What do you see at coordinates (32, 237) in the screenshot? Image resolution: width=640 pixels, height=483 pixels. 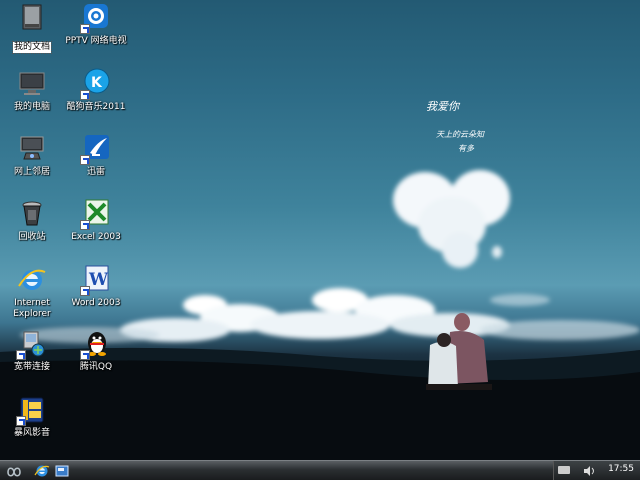 I see `desktop-icon-label: 回收站` at bounding box center [32, 237].